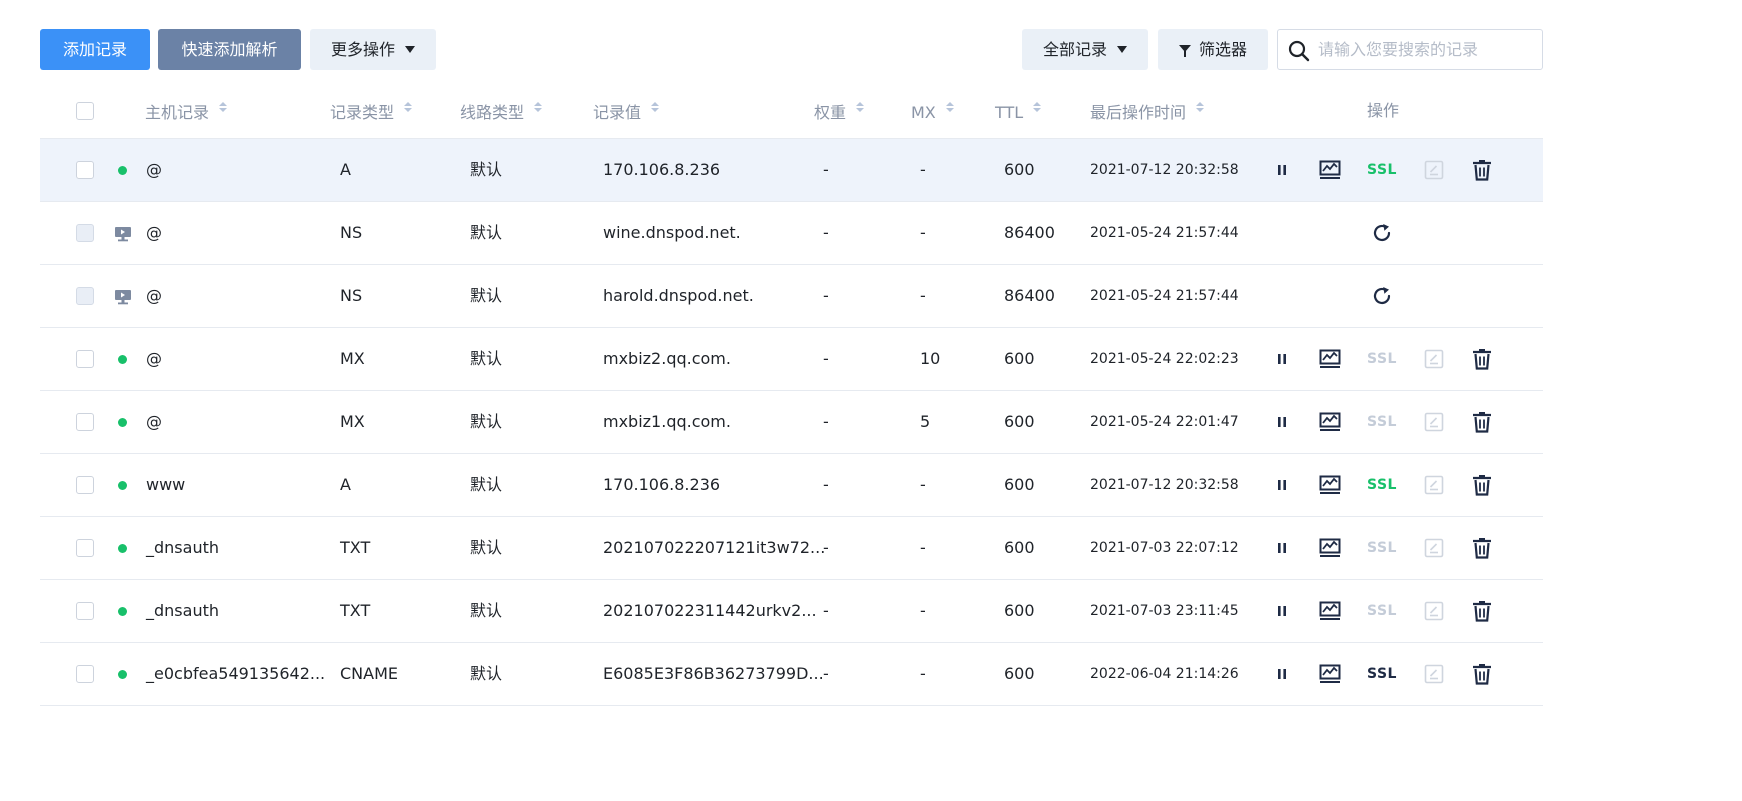 The image size is (1742, 801). I want to click on search-box, so click(1410, 49).